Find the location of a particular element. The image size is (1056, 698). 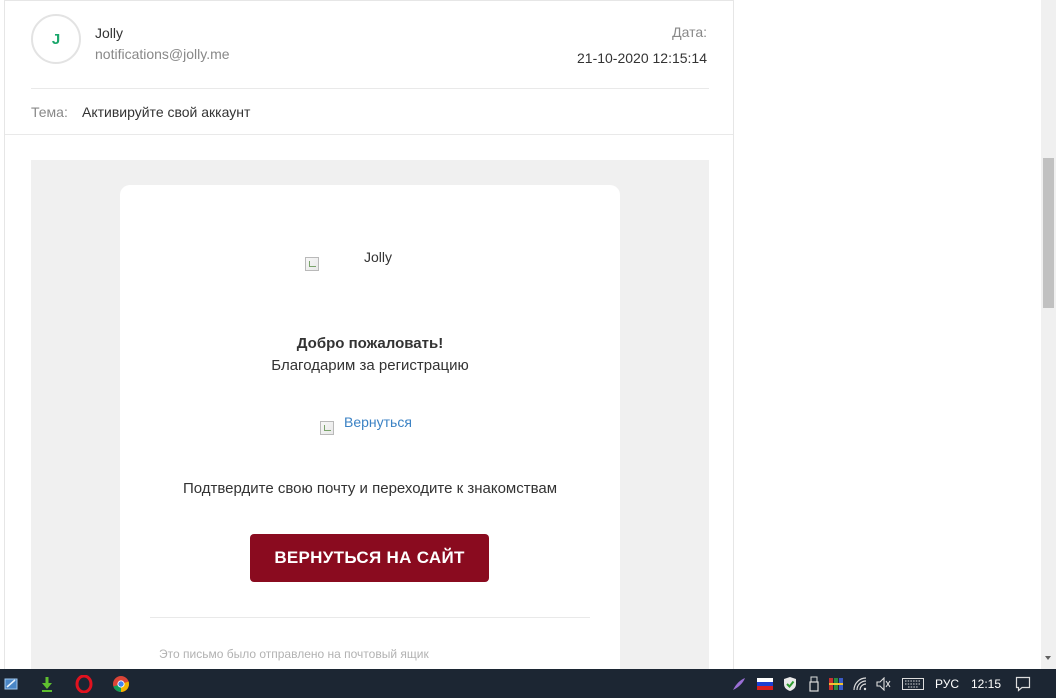

return-link-image: Вернуться is located at coordinates (378, 422).